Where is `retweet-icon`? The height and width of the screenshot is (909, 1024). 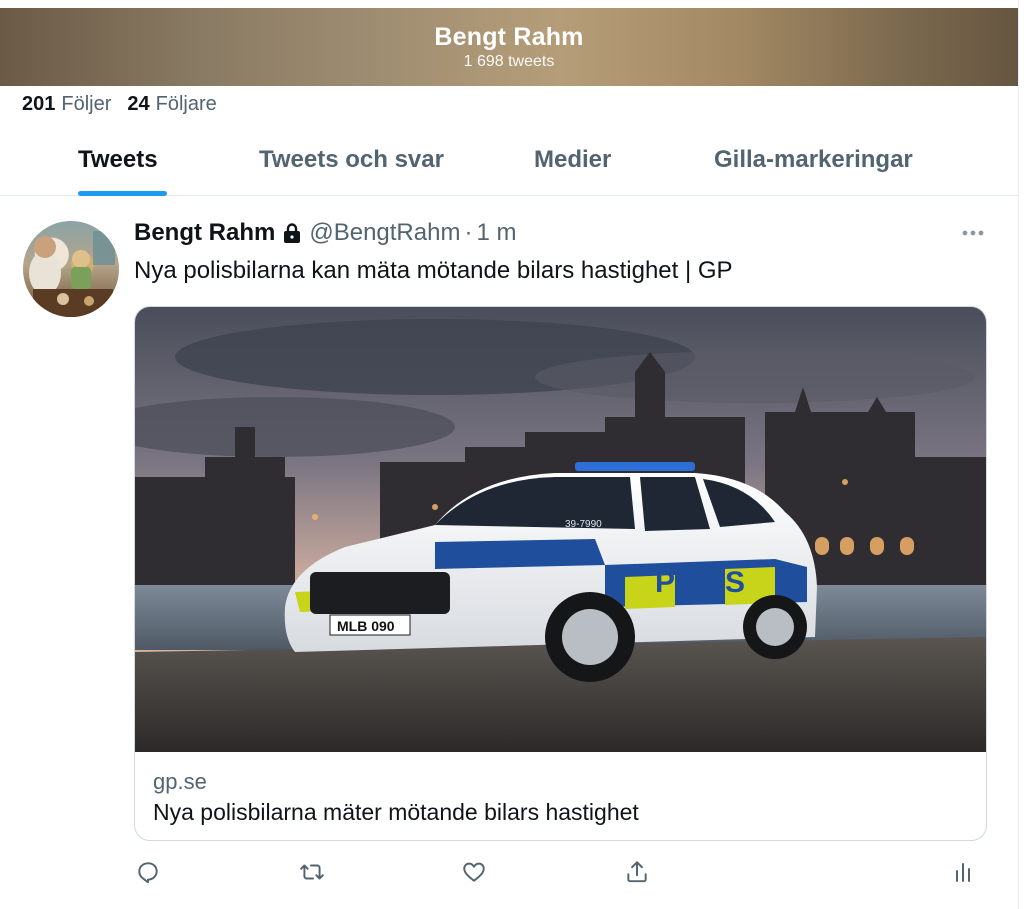
retweet-icon is located at coordinates (312, 872).